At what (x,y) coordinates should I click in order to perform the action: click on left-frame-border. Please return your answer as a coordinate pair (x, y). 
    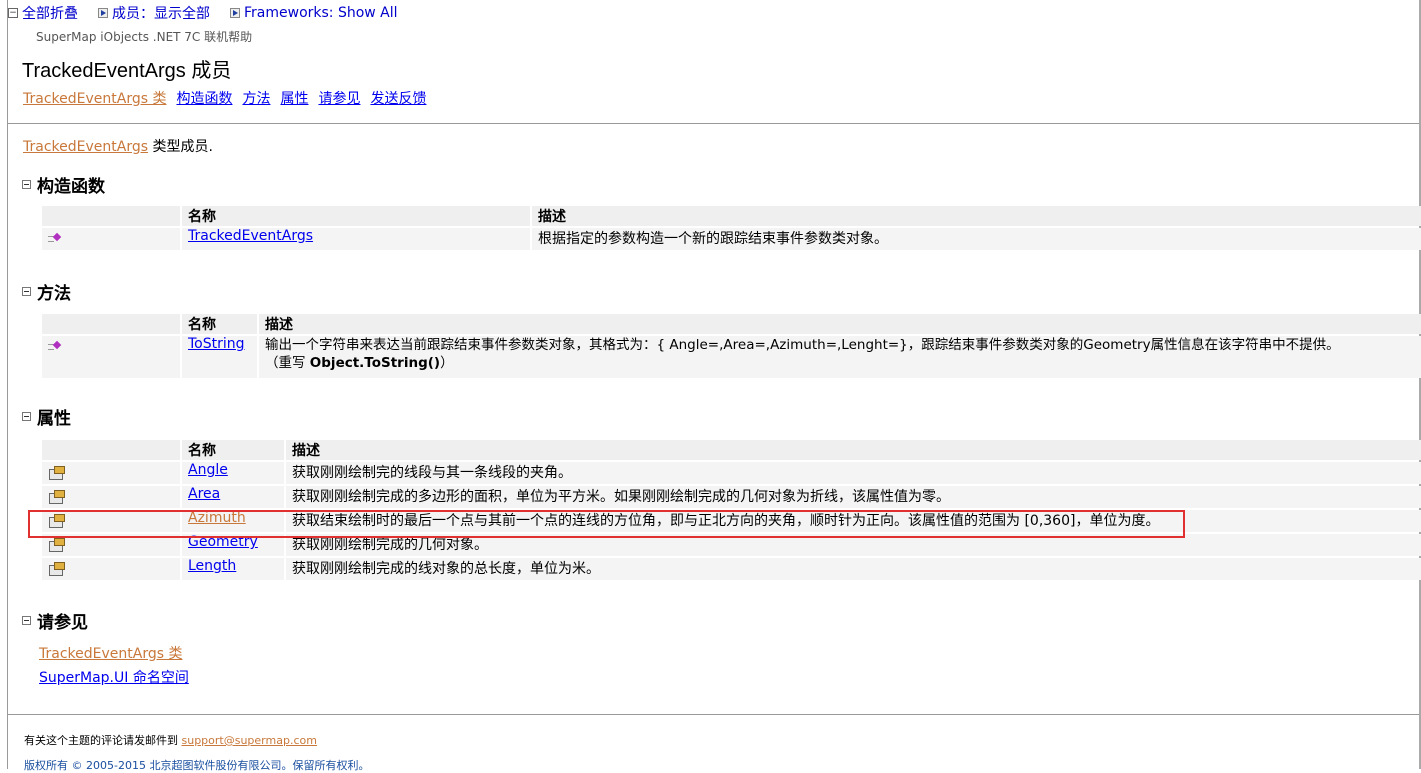
    Looking at the image, I should click on (4, 384).